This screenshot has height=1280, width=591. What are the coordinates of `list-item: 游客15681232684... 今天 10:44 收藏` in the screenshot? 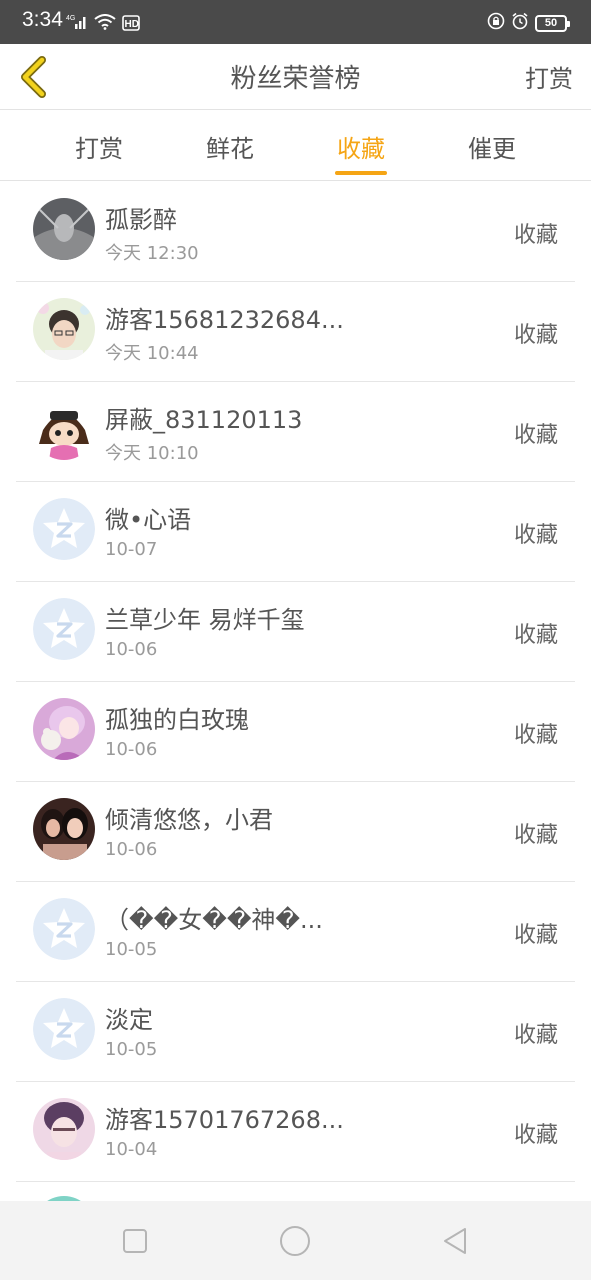 It's located at (295, 332).